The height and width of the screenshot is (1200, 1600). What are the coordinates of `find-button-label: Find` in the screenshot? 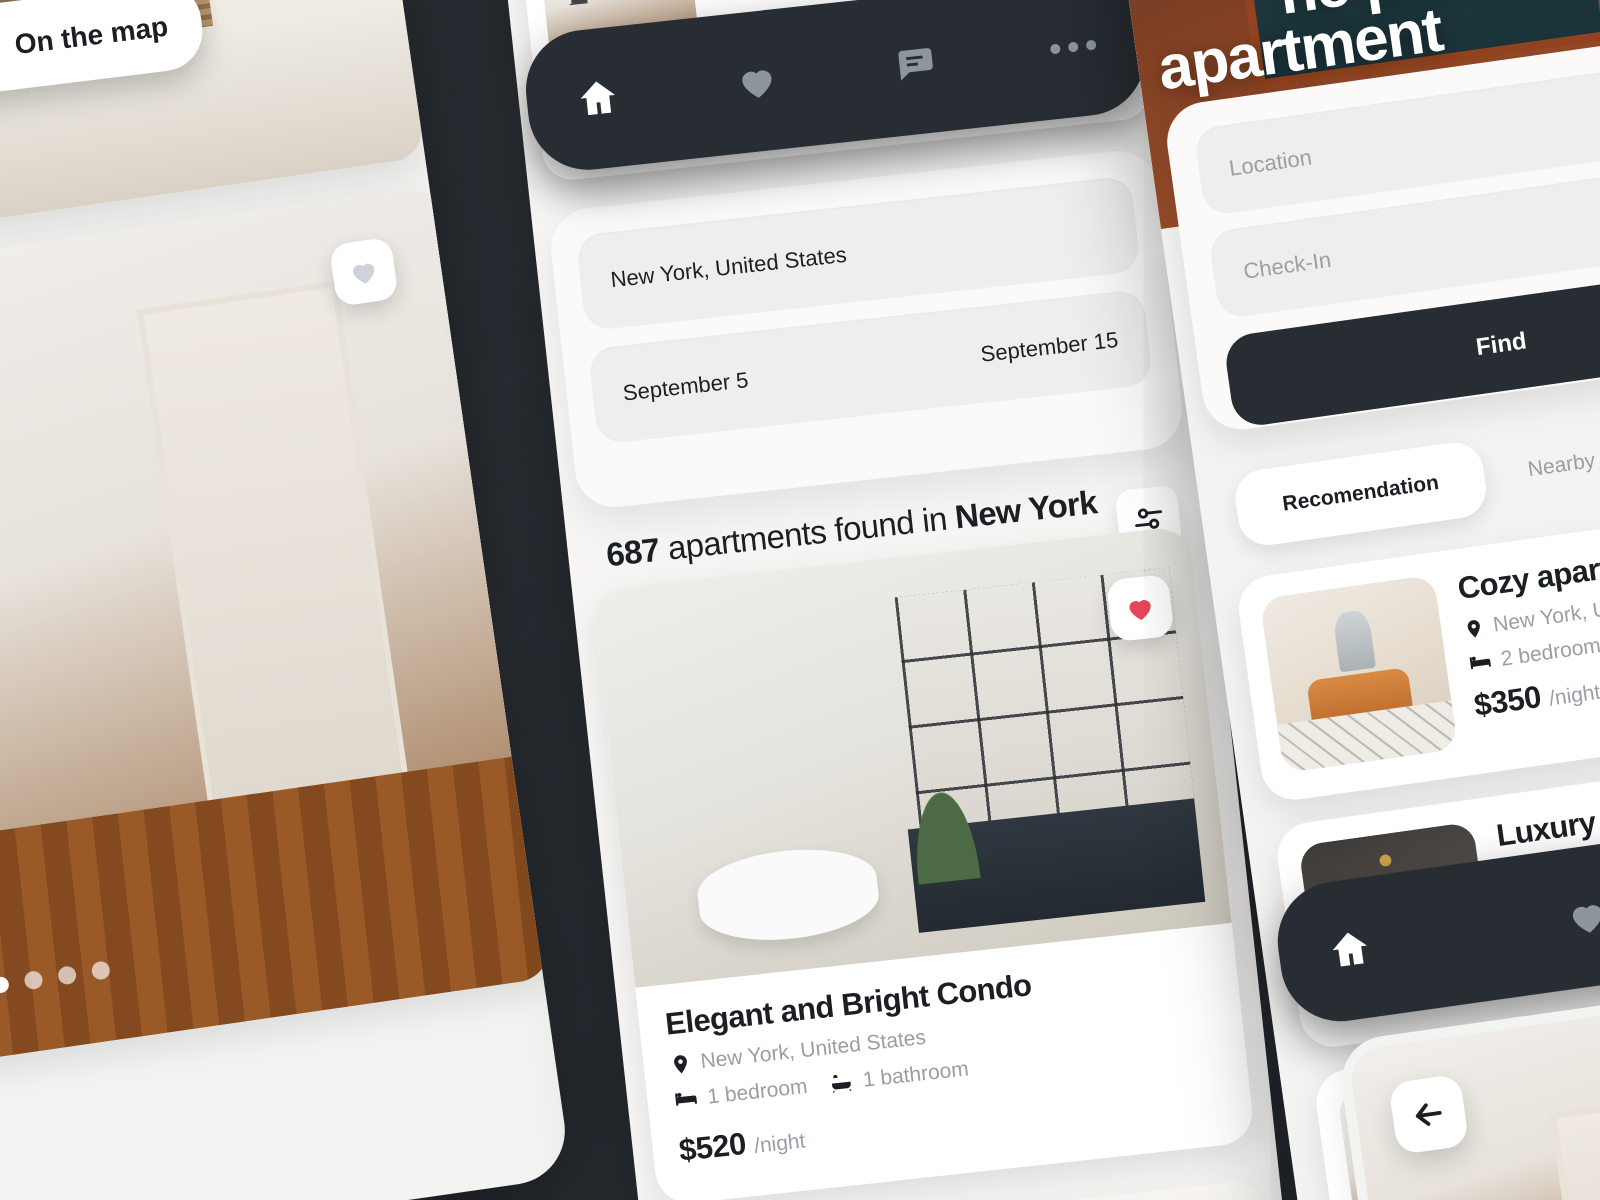 It's located at (1501, 344).